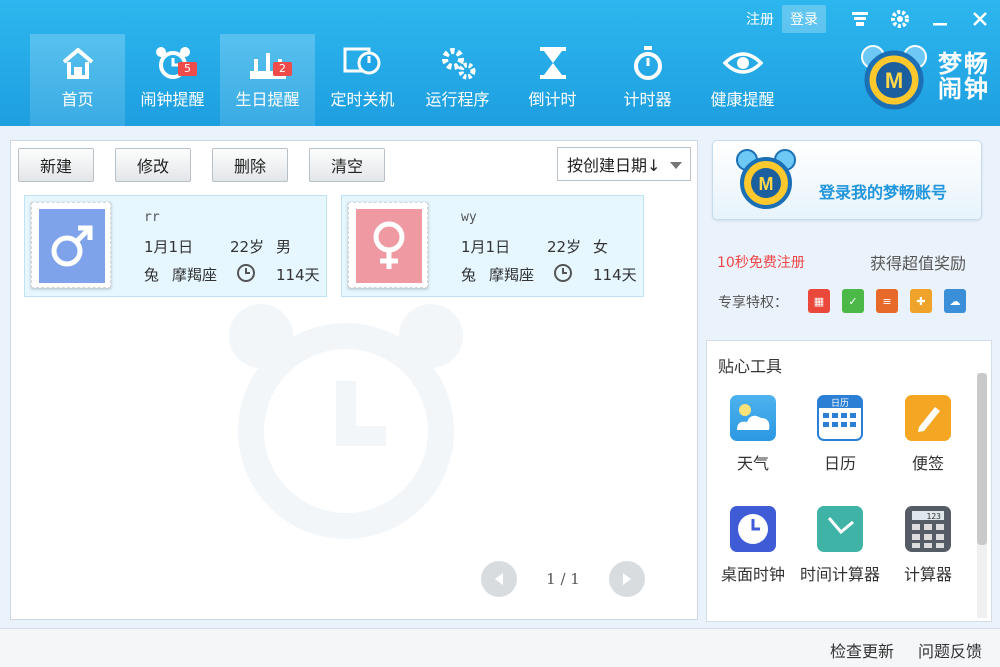 This screenshot has width=1000, height=667. Describe the element at coordinates (56, 165) in the screenshot. I see `new-button: 新建` at that location.